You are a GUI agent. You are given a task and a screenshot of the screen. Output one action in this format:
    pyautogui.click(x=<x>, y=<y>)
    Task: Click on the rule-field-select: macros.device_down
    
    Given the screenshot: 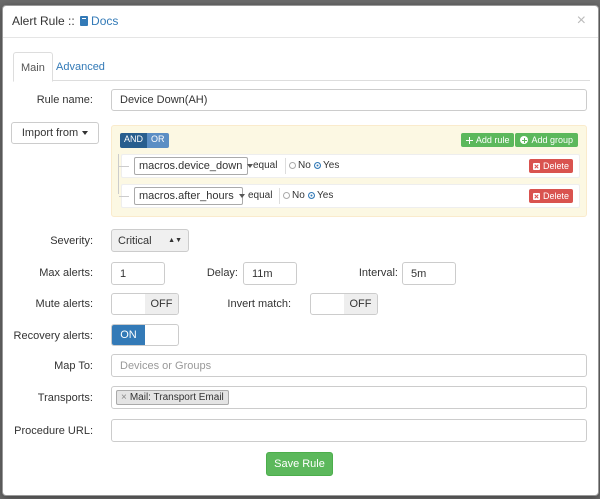 What is the action you would take?
    pyautogui.click(x=194, y=166)
    